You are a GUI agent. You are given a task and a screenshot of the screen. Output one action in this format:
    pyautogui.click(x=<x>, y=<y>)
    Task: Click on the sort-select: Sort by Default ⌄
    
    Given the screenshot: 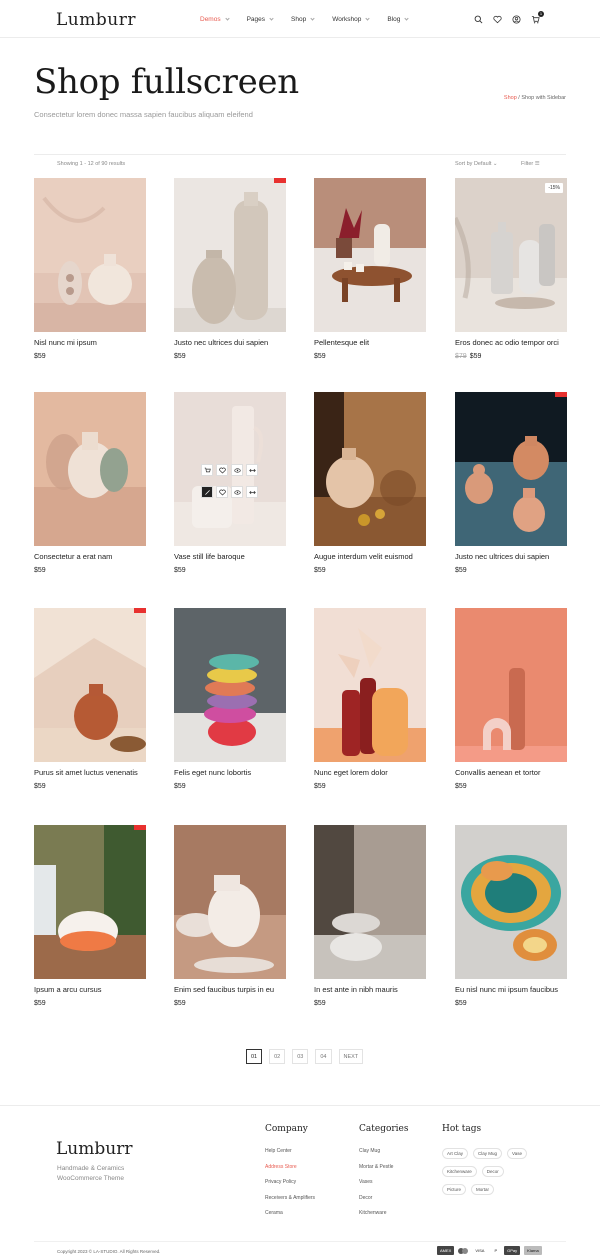 What is the action you would take?
    pyautogui.click(x=476, y=164)
    